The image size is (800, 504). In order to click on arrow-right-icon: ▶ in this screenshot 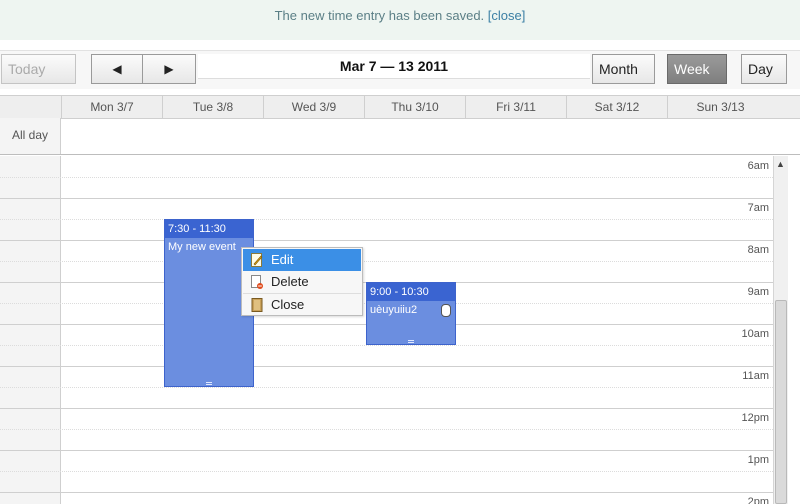, I will do `click(169, 69)`.